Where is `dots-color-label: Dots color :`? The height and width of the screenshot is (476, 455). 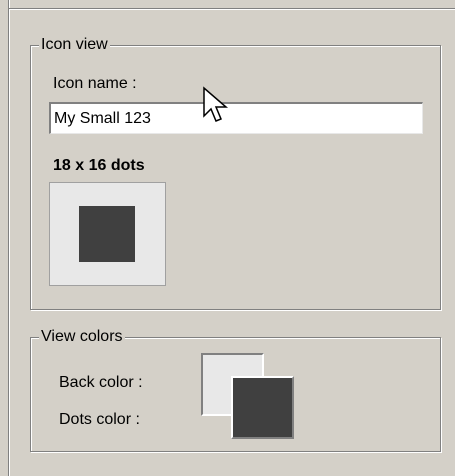
dots-color-label: Dots color : is located at coordinates (99, 419).